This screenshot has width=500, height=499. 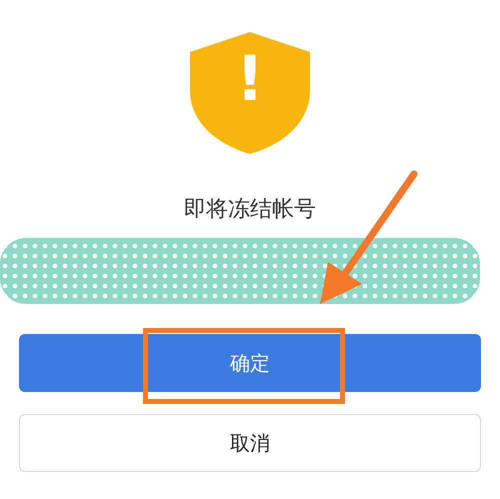 What do you see at coordinates (250, 363) in the screenshot?
I see `confirm-button: 确定` at bounding box center [250, 363].